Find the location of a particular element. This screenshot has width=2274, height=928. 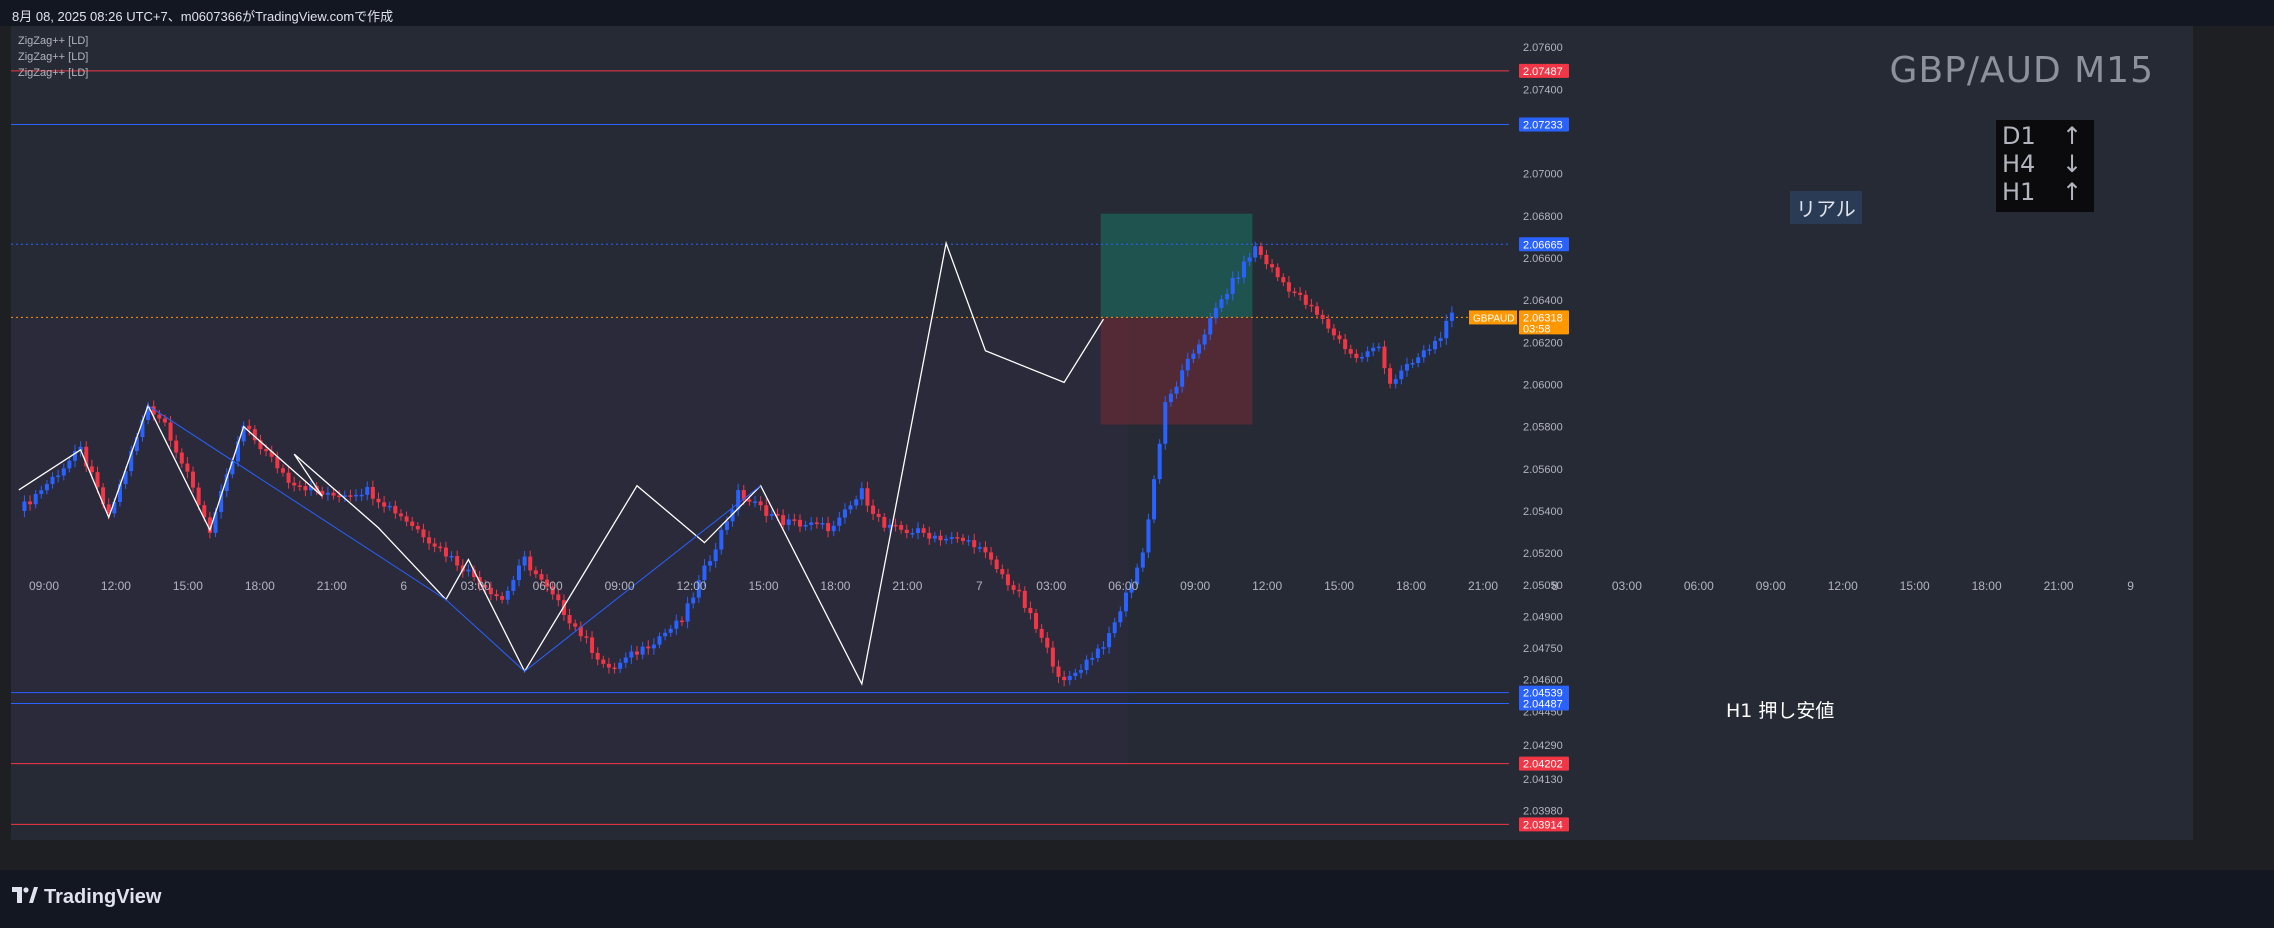

indicator-label: ZigZag++ [LD] is located at coordinates (53, 41).